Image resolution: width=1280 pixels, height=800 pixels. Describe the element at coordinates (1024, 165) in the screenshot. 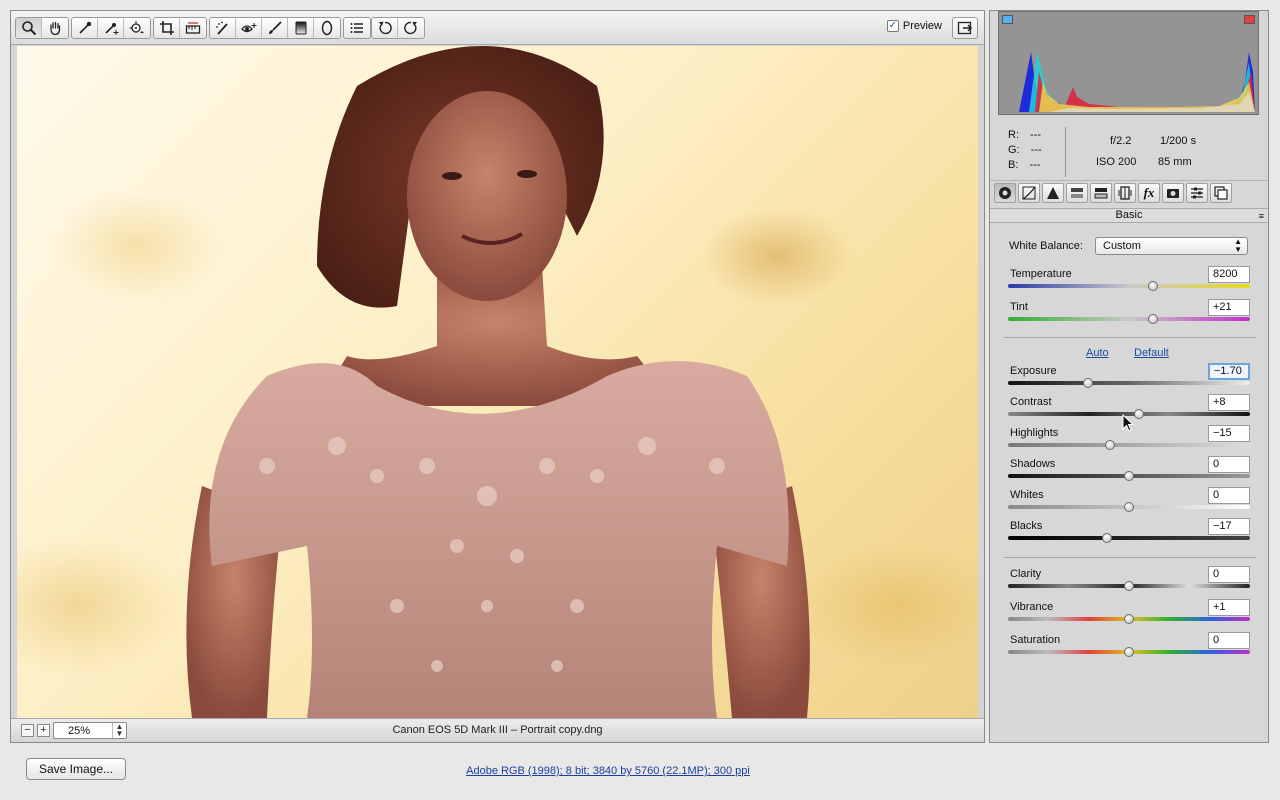

I see `b-readout: B: ---` at that location.